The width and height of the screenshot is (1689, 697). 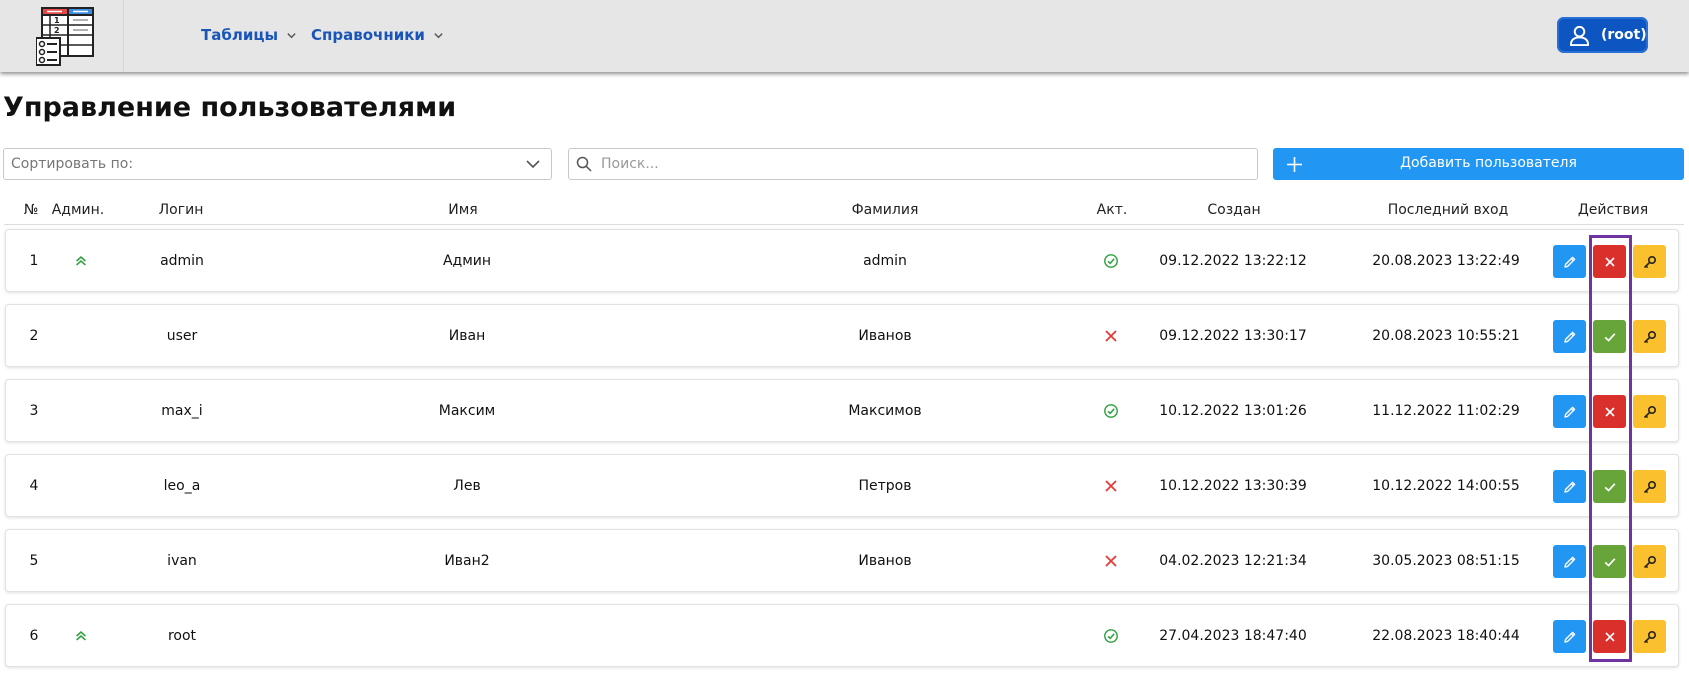 What do you see at coordinates (1446, 410) in the screenshot?
I see `row-last-login: 11.12.2022 11:02:29` at bounding box center [1446, 410].